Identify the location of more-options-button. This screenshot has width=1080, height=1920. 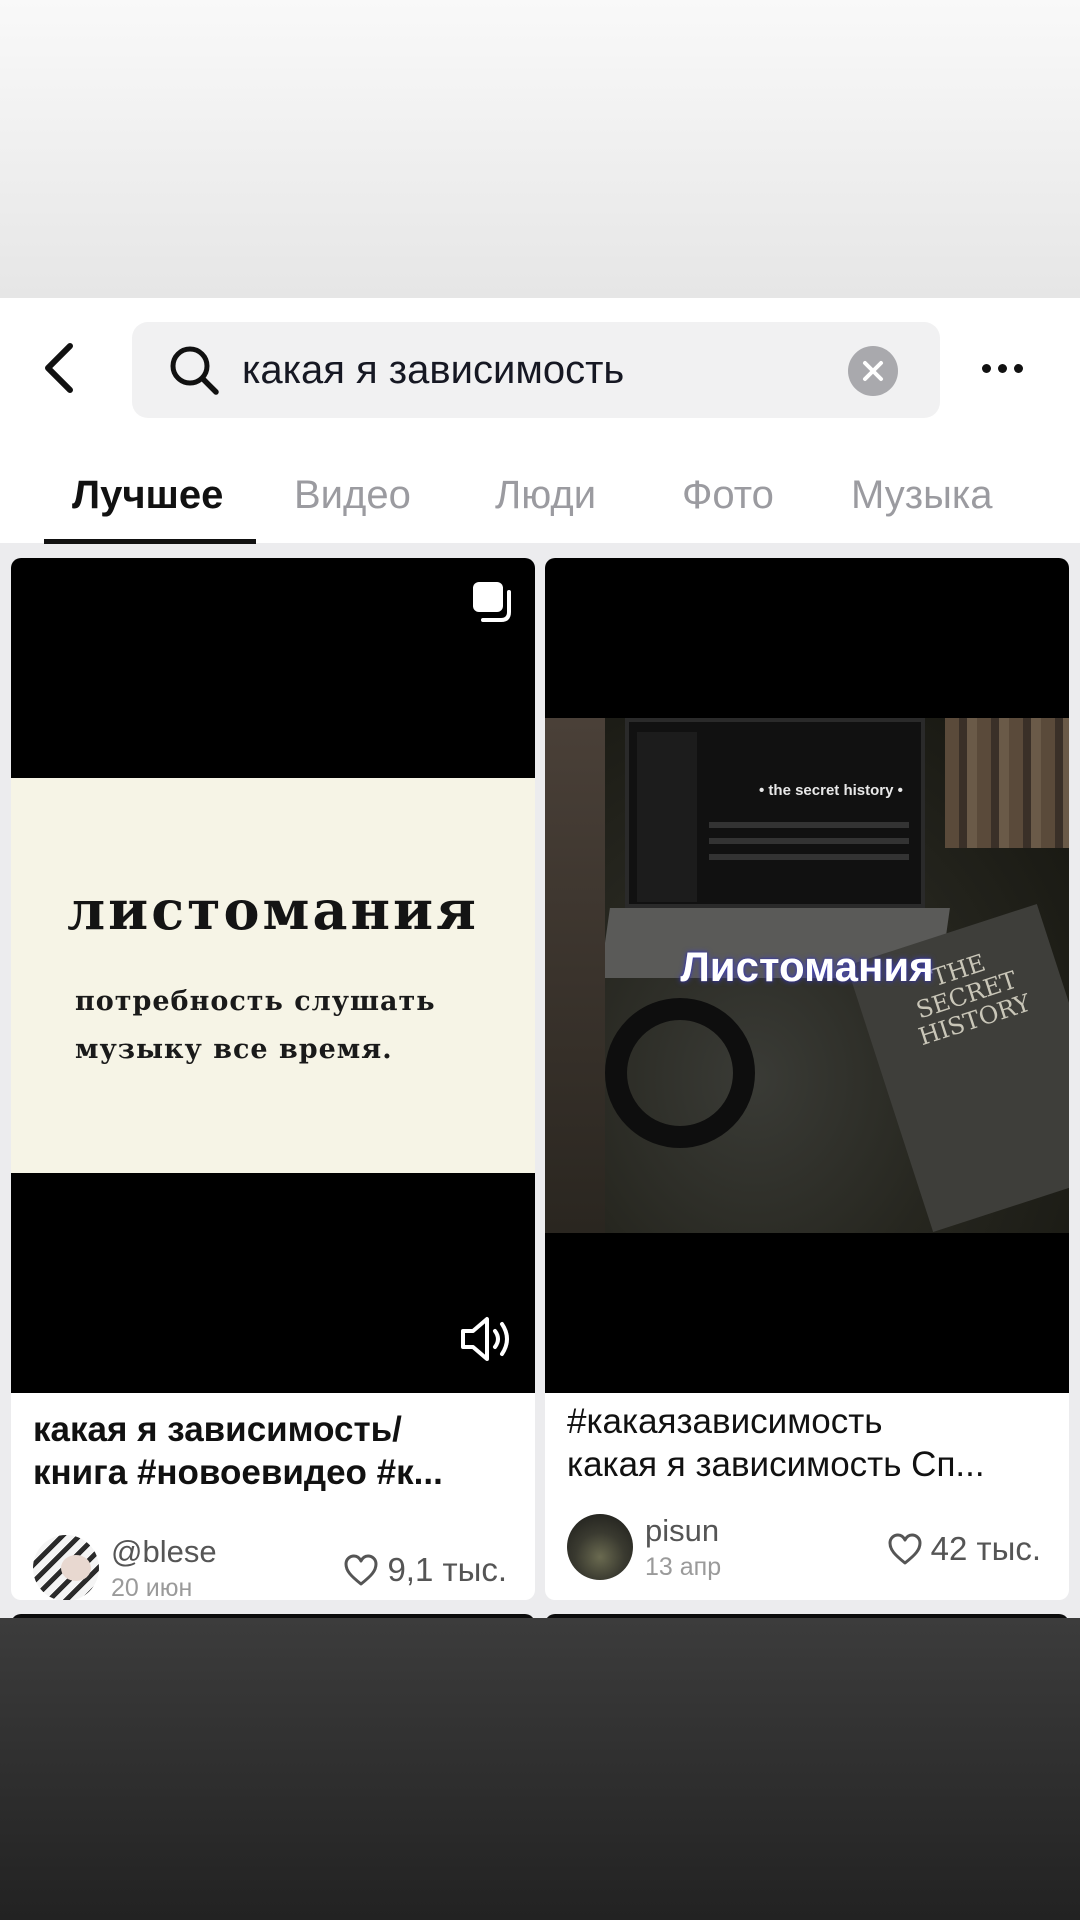
(1002, 368).